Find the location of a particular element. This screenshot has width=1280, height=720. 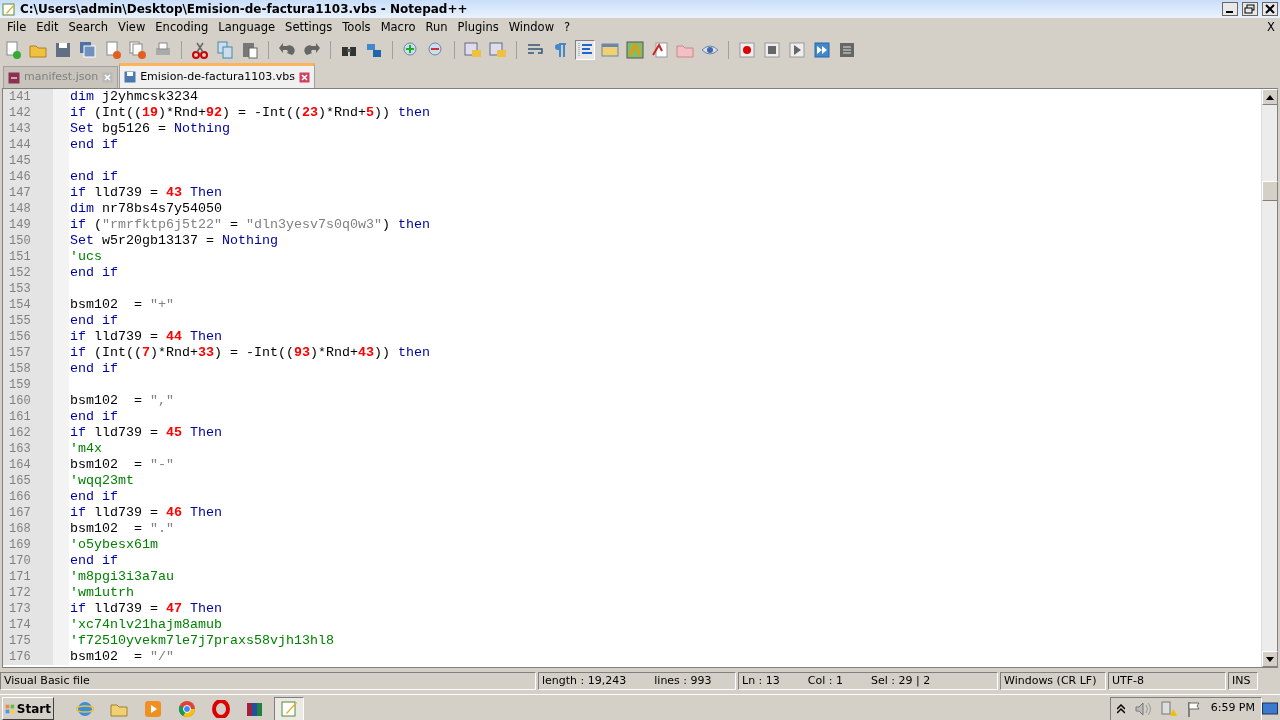

line-number: 161 is located at coordinates (36, 417).